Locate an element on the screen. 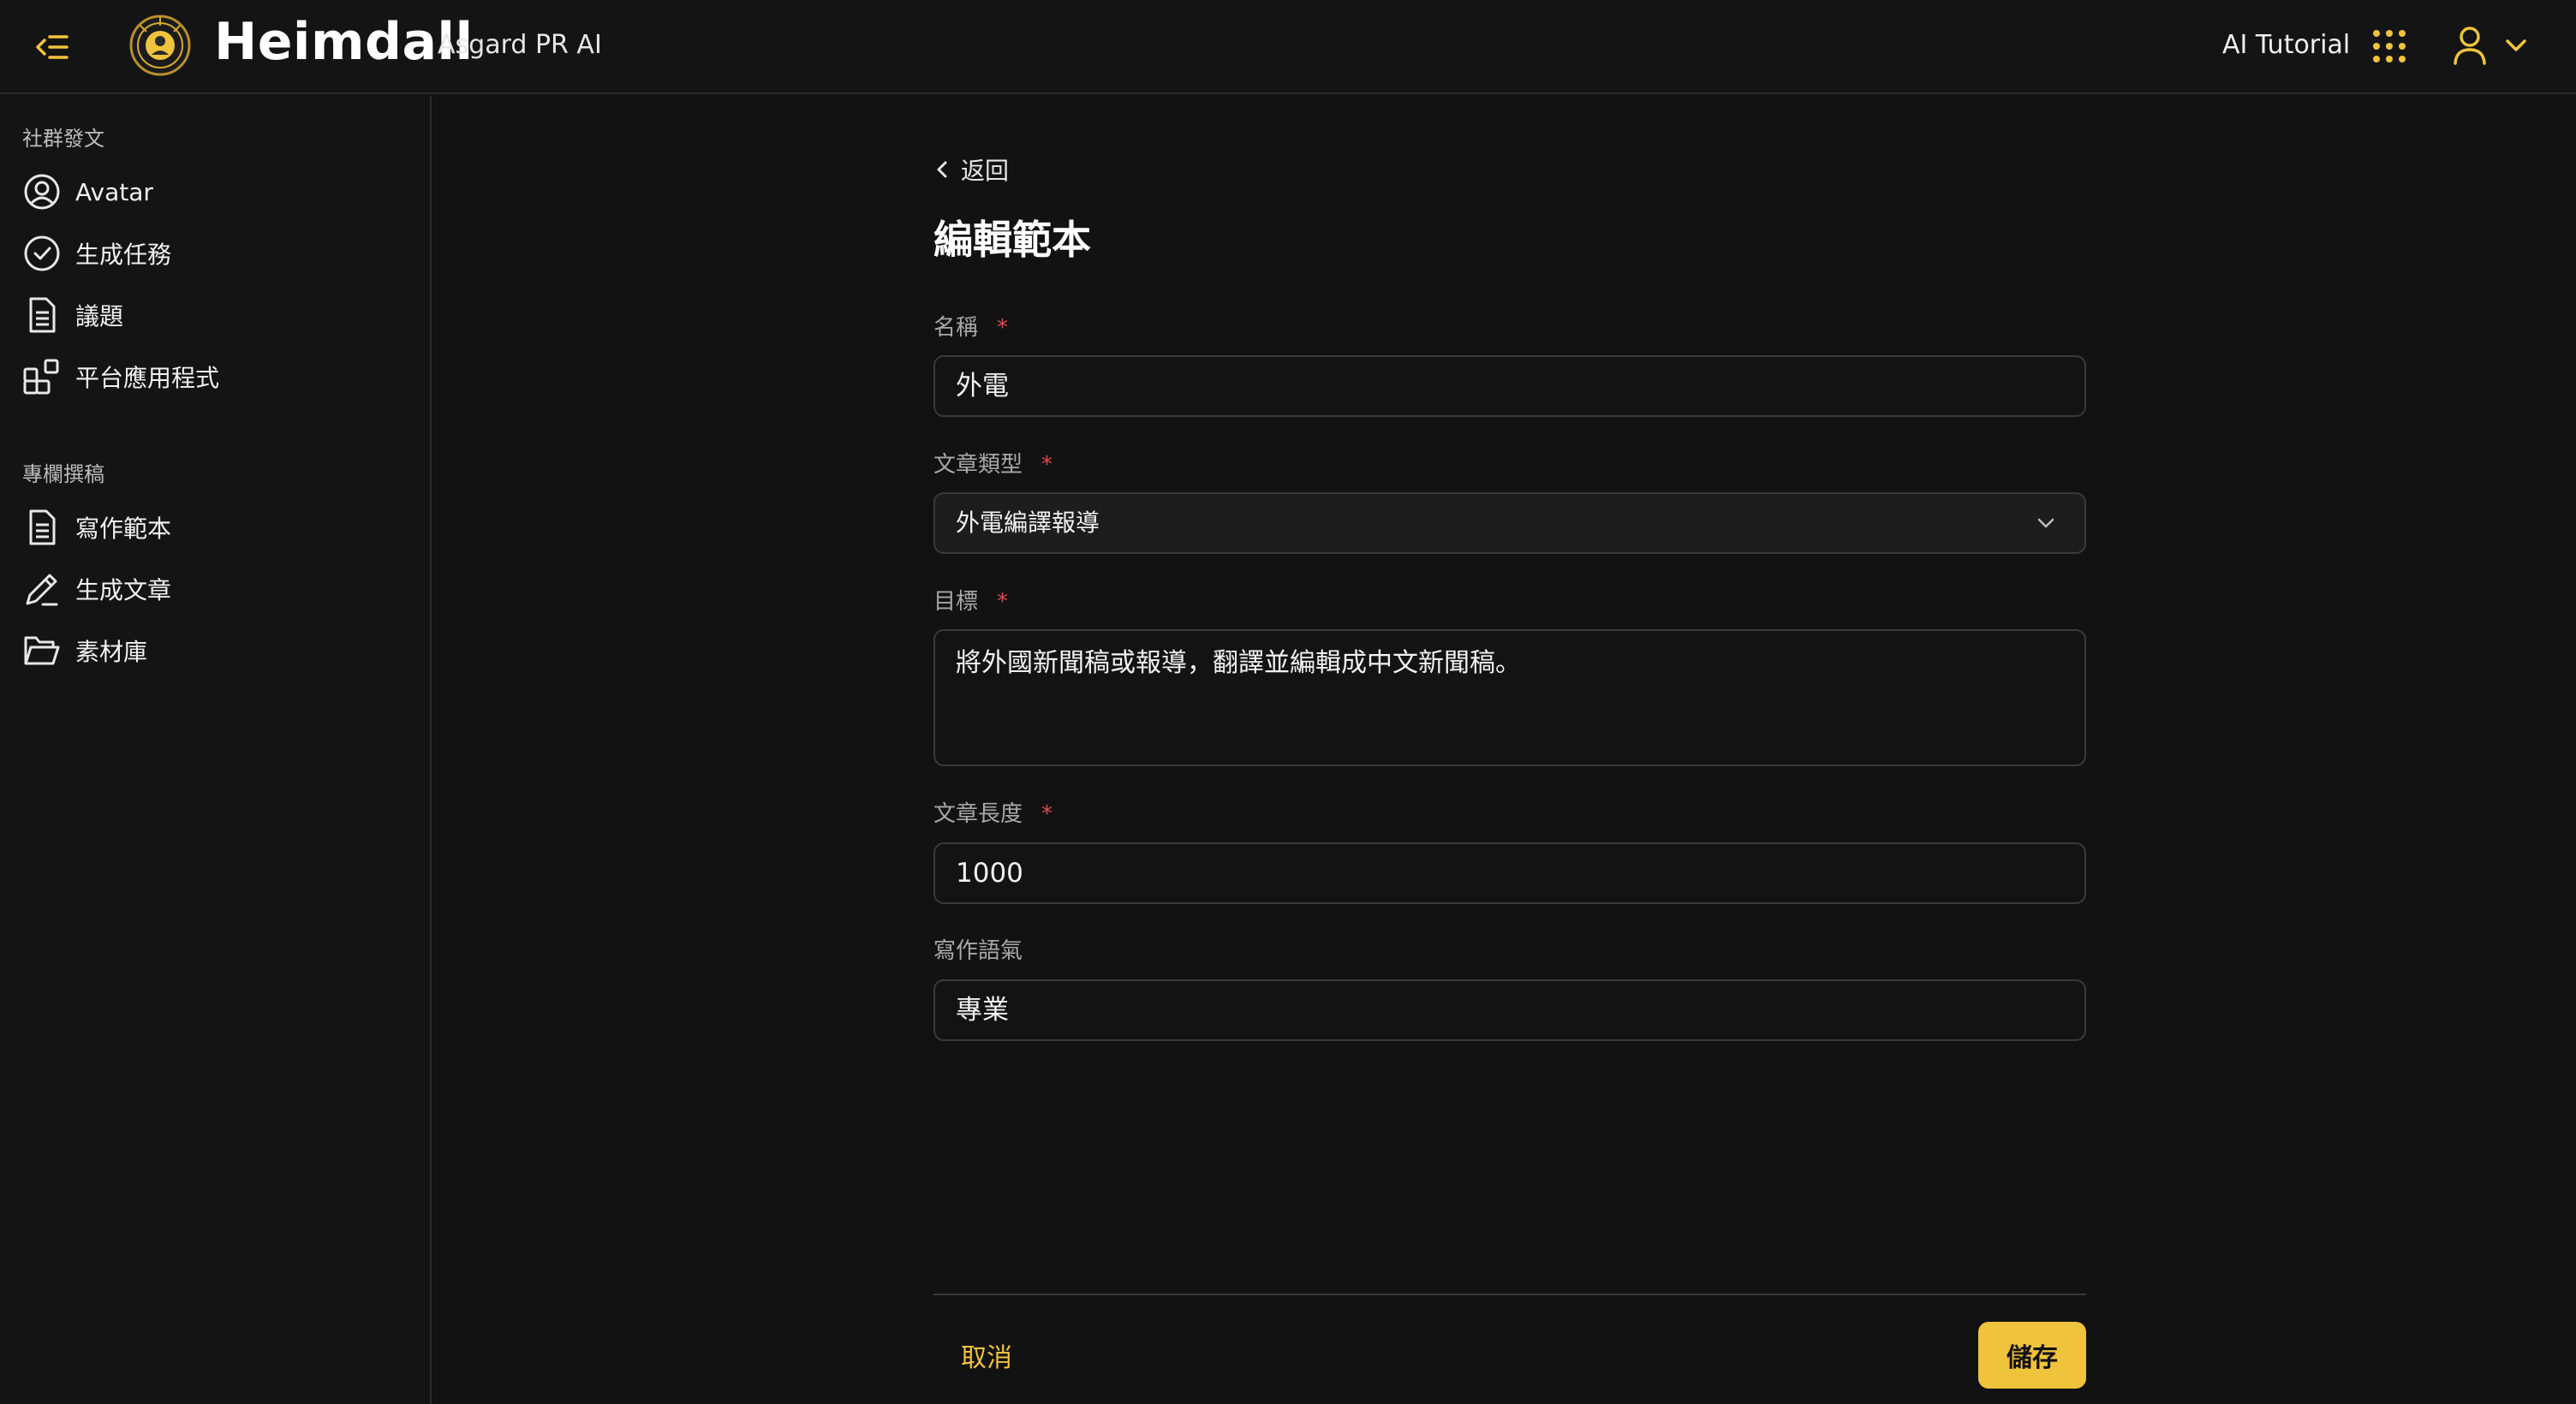 This screenshot has height=1404, width=2576. sidebar-item-label: 議題 is located at coordinates (99, 316).